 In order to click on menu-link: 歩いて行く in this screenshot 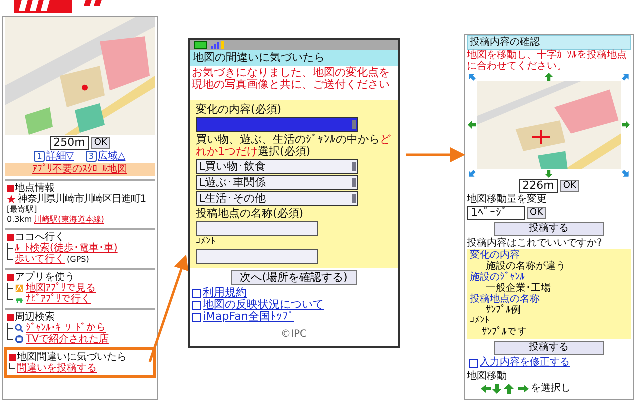, I will do `click(40, 259)`.